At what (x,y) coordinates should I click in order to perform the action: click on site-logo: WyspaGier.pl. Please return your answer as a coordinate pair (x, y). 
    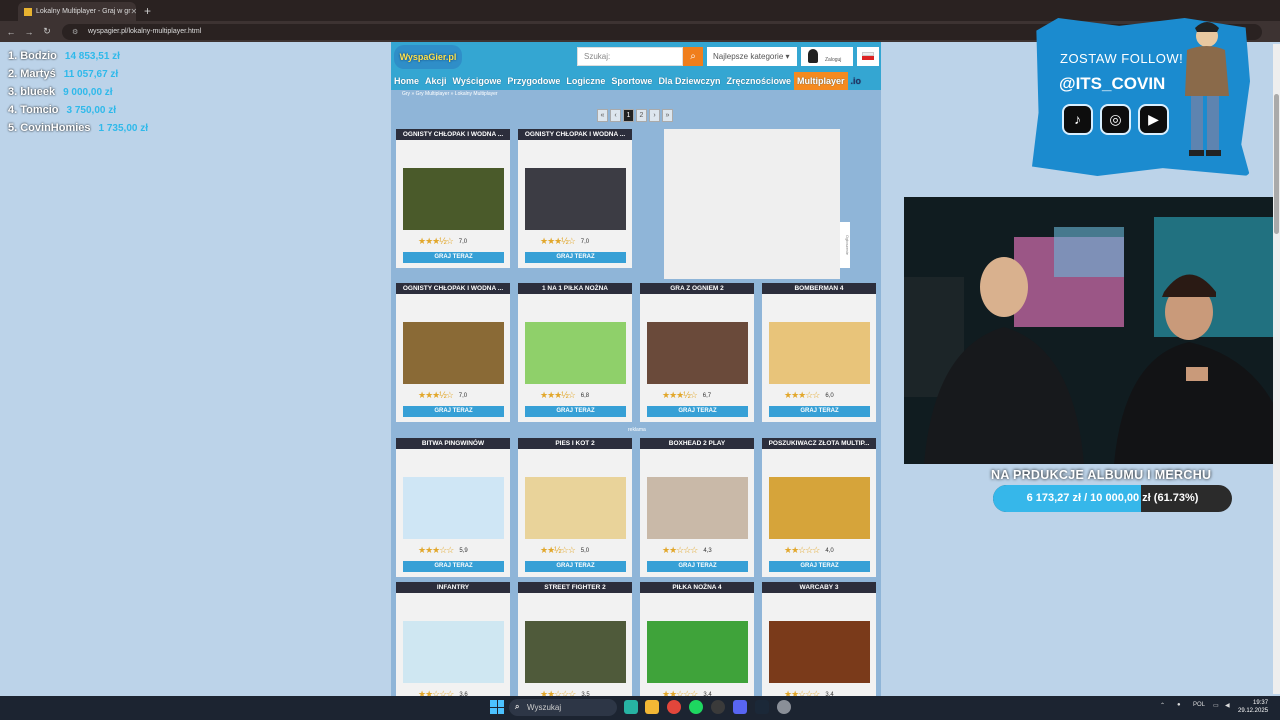
    Looking at the image, I should click on (428, 57).